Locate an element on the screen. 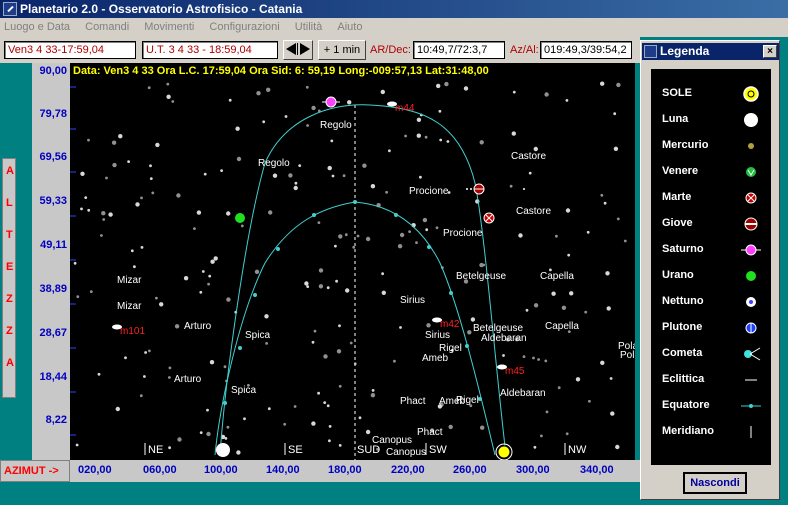  star-label: Sirius is located at coordinates (437, 335).